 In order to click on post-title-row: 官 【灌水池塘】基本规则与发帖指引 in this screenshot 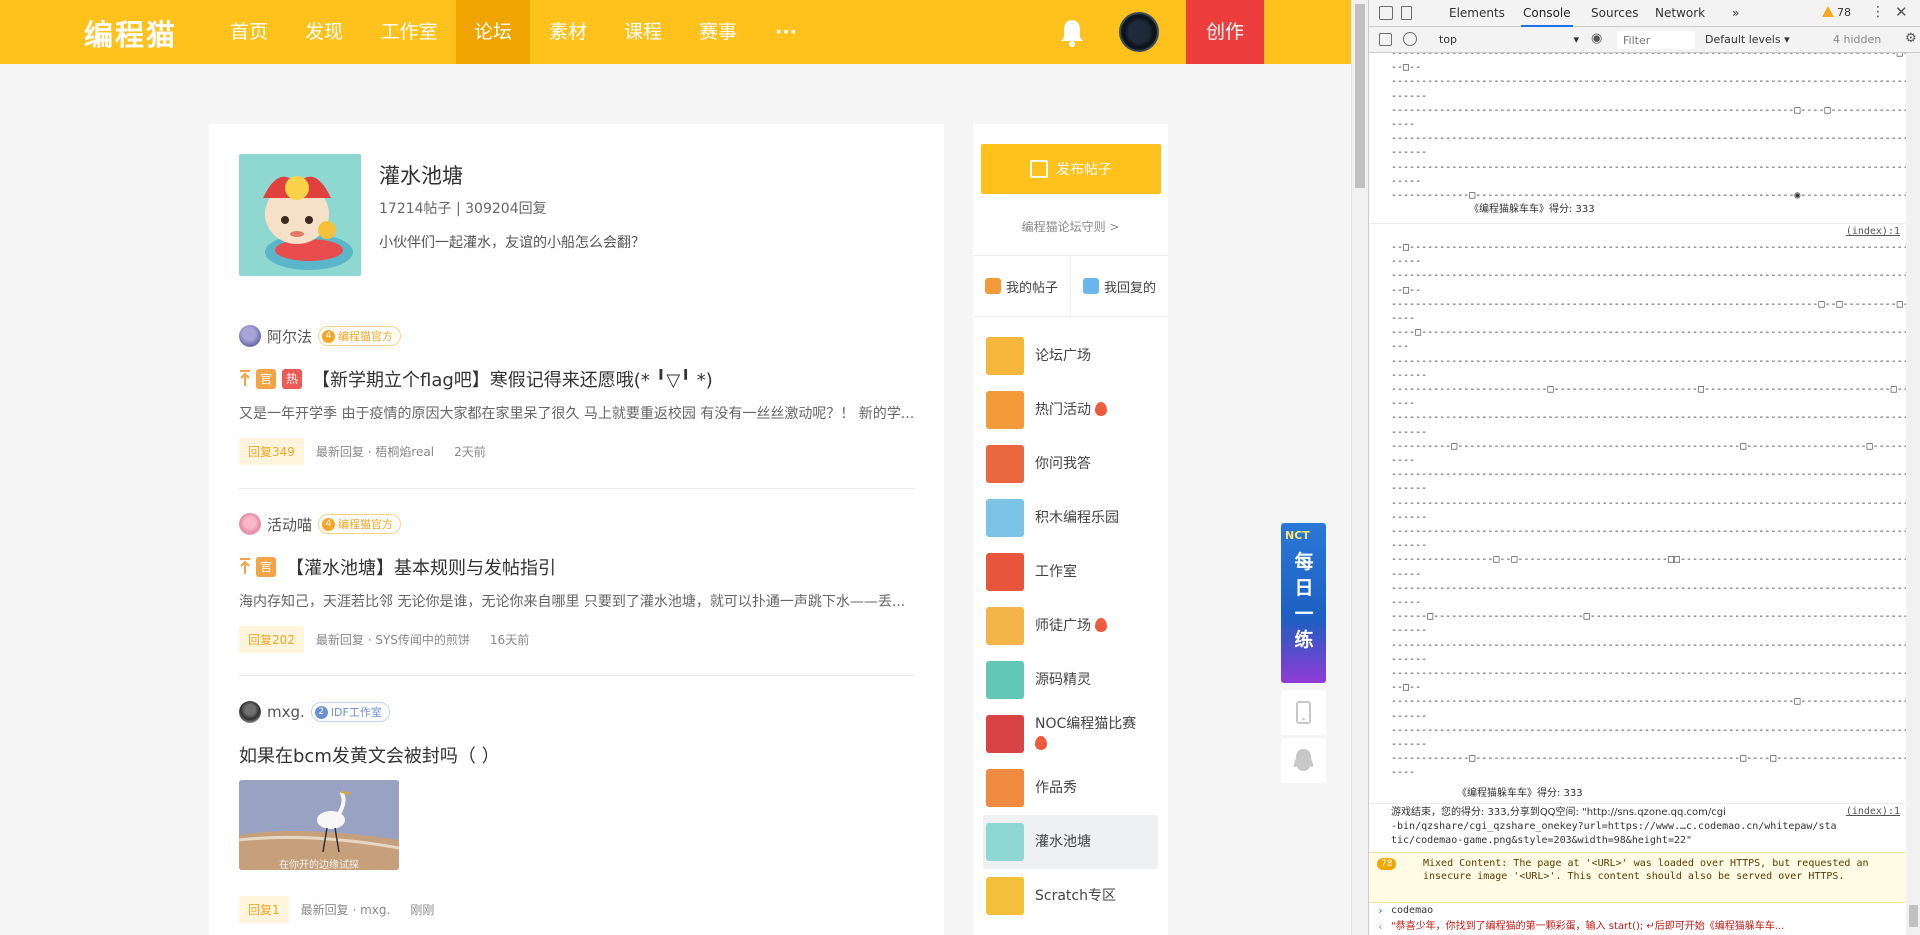, I will do `click(397, 567)`.